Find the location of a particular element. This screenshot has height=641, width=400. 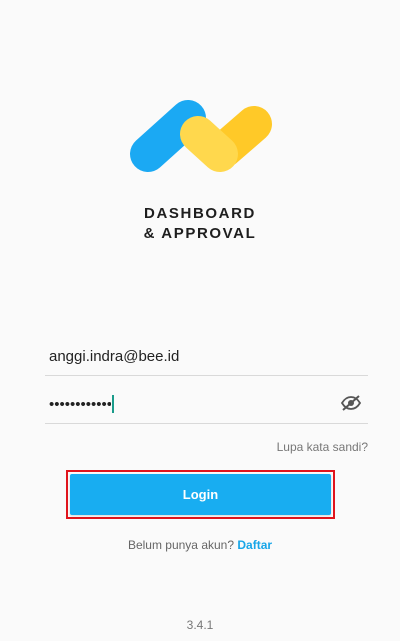

forgot-password-link: Lupa kata sandi? is located at coordinates (322, 447).